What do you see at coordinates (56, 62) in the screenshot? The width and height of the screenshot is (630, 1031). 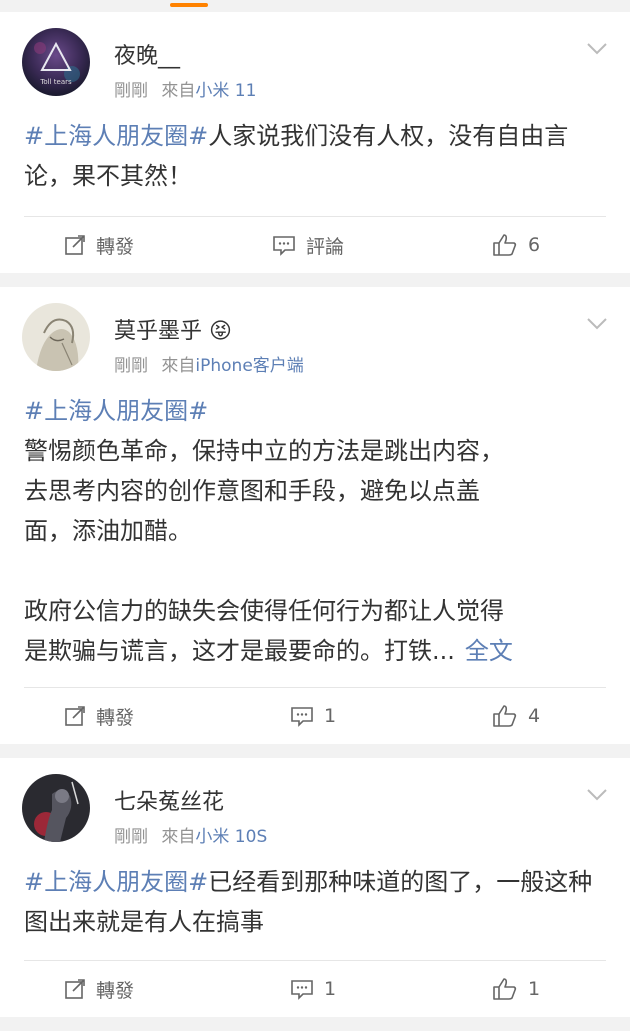 I see `avatar: Toll tears` at bounding box center [56, 62].